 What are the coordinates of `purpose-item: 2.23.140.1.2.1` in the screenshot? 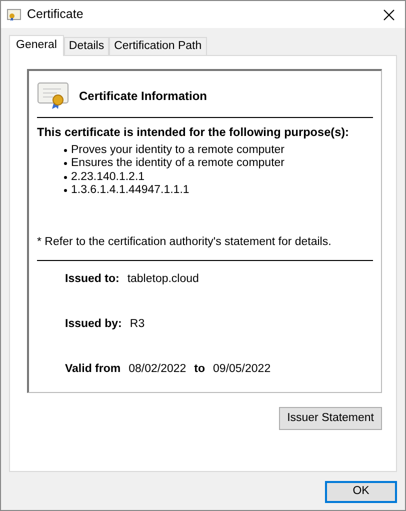 It's located at (108, 177).